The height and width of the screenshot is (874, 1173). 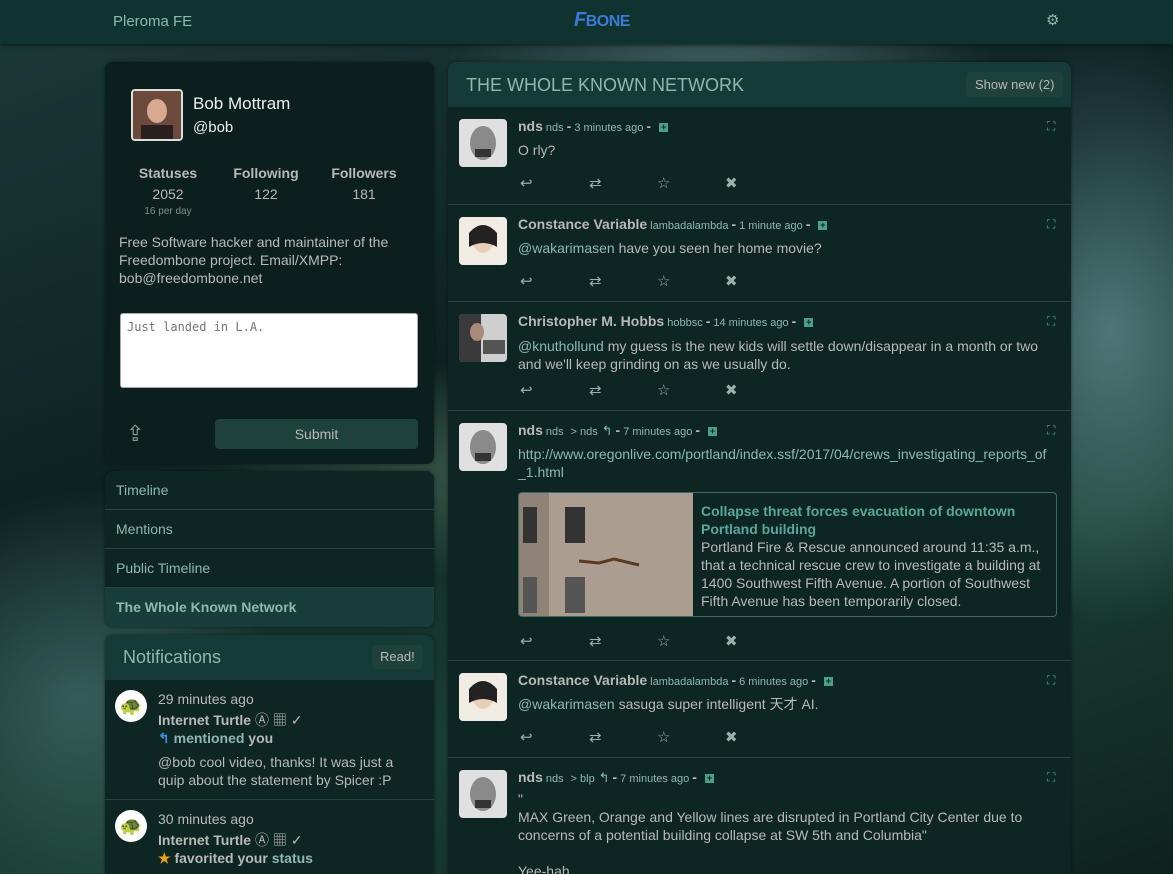 I want to click on submit-button: Submit, so click(x=316, y=434).